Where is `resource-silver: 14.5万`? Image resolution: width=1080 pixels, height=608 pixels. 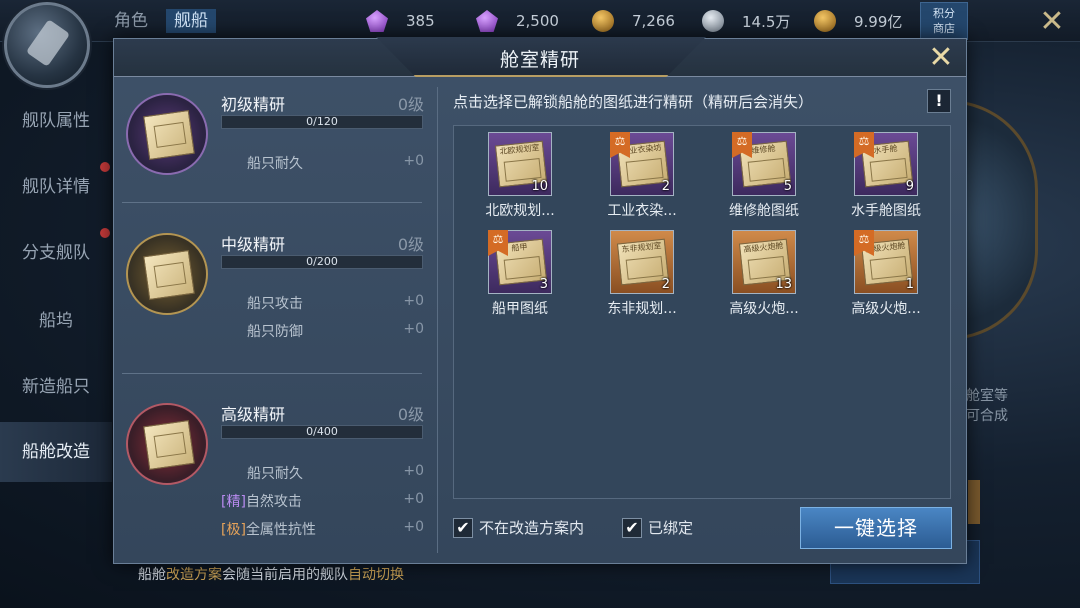
resource-silver: 14.5万 is located at coordinates (746, 21).